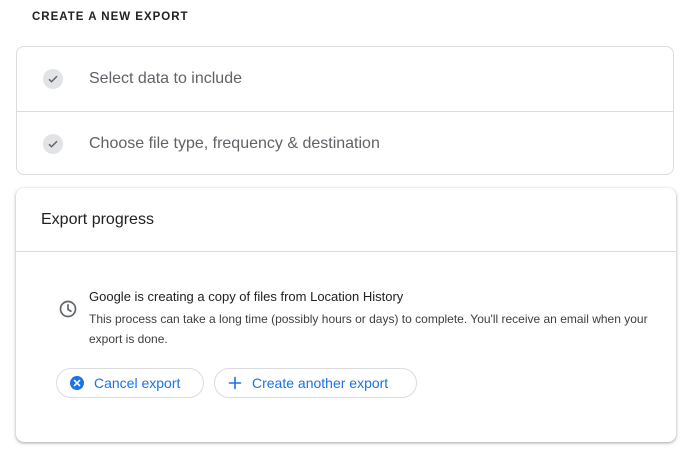 The width and height of the screenshot is (694, 454). Describe the element at coordinates (68, 309) in the screenshot. I see `clock-icon` at that location.